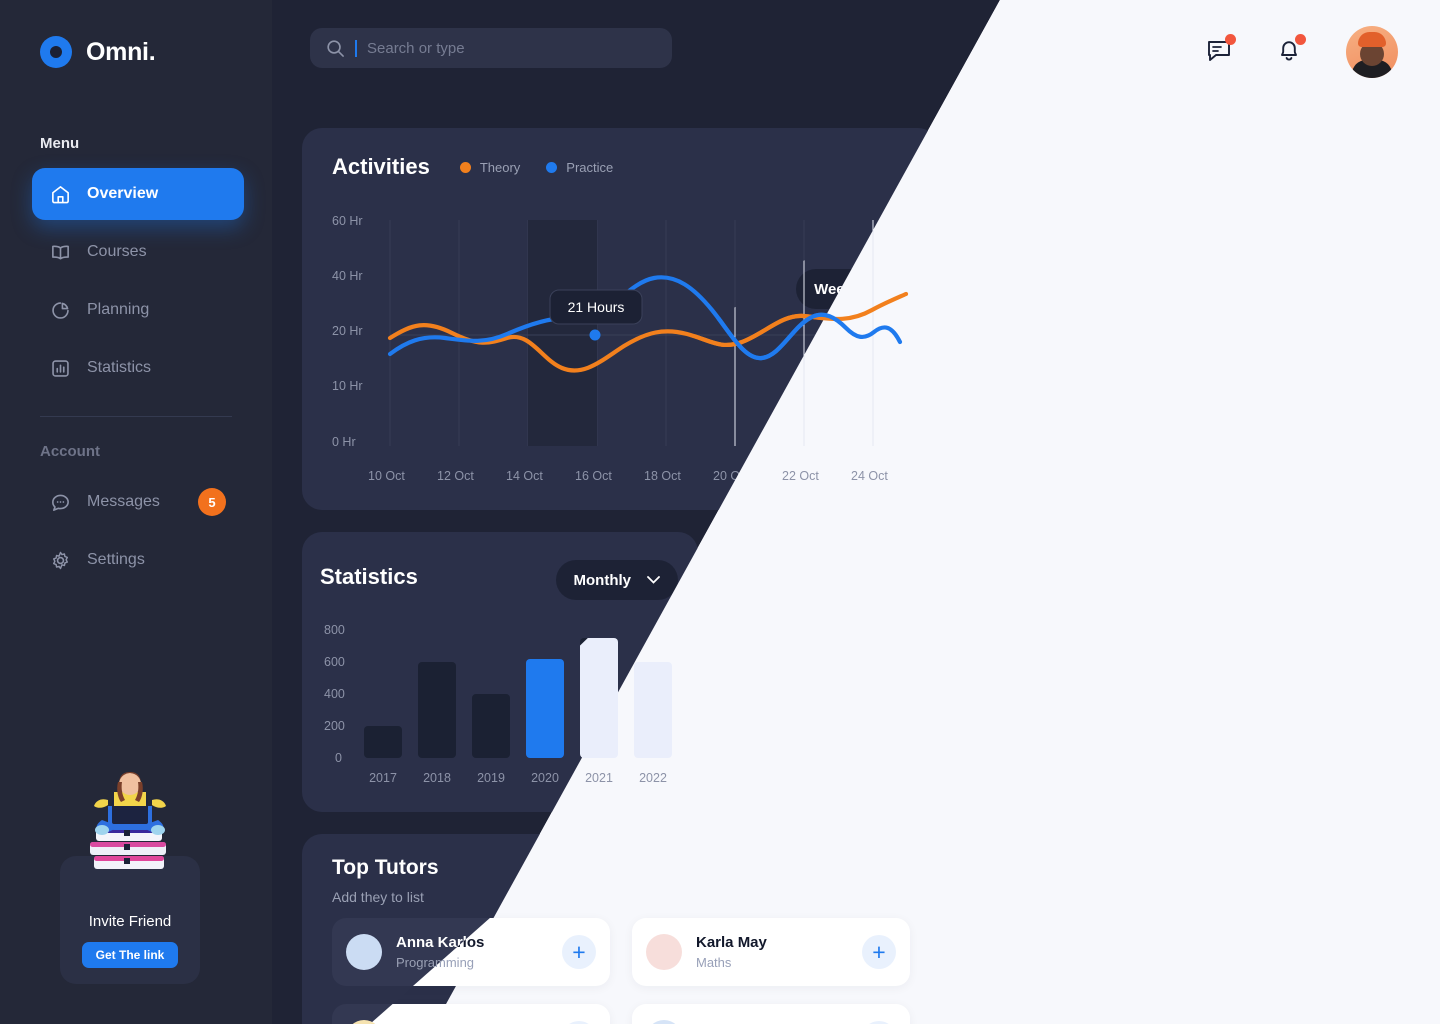 This screenshot has width=1440, height=1024. What do you see at coordinates (334, 694) in the screenshot?
I see `y-tick-400: 400` at bounding box center [334, 694].